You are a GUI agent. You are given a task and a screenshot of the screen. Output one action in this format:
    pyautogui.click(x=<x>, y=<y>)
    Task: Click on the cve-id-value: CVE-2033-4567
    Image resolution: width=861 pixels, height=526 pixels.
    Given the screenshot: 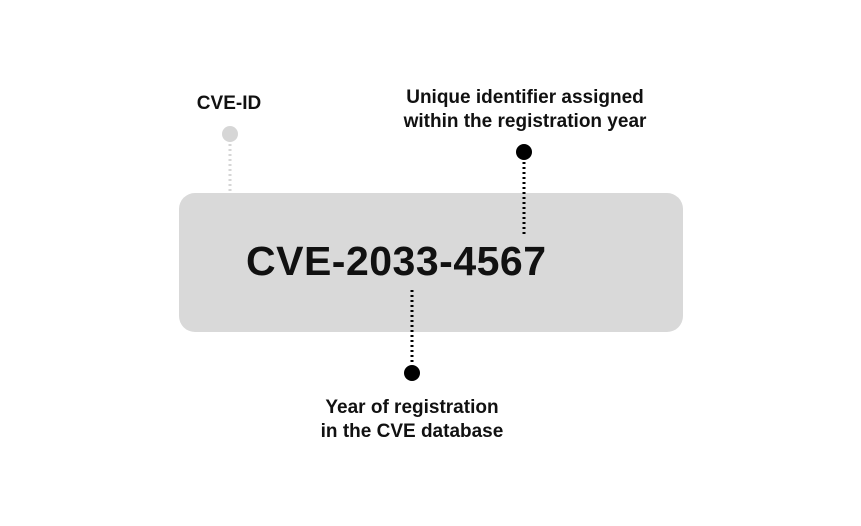 What is the action you would take?
    pyautogui.click(x=396, y=261)
    